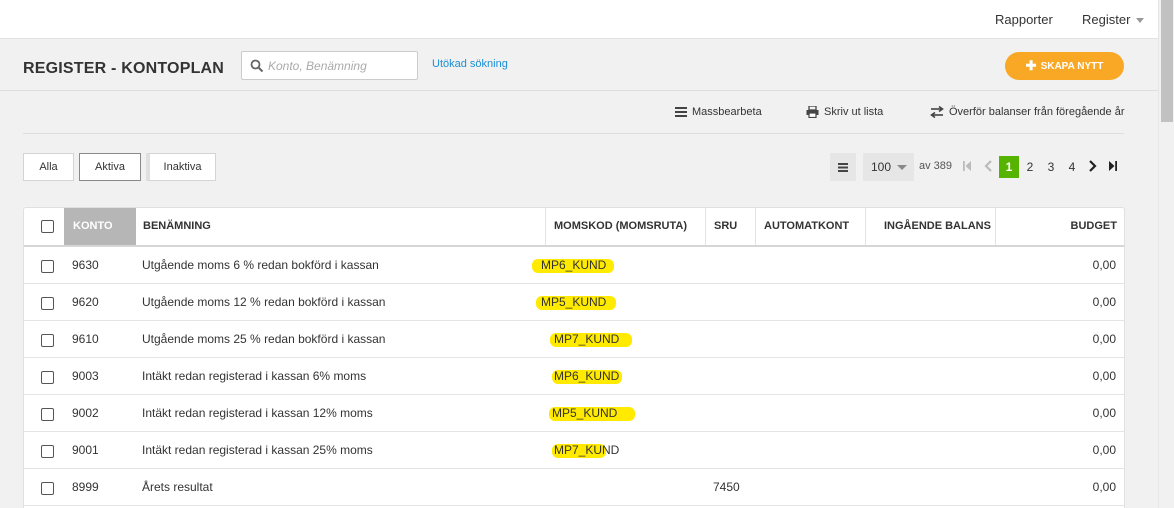 This screenshot has height=508, width=1174. Describe the element at coordinates (1072, 167) in the screenshot. I see `page-4-button: 4` at that location.